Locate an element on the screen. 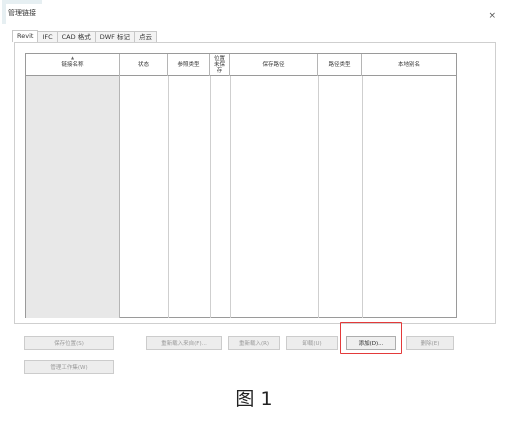 This screenshot has width=508, height=425. reload-button: 重新载入(R) is located at coordinates (254, 343).